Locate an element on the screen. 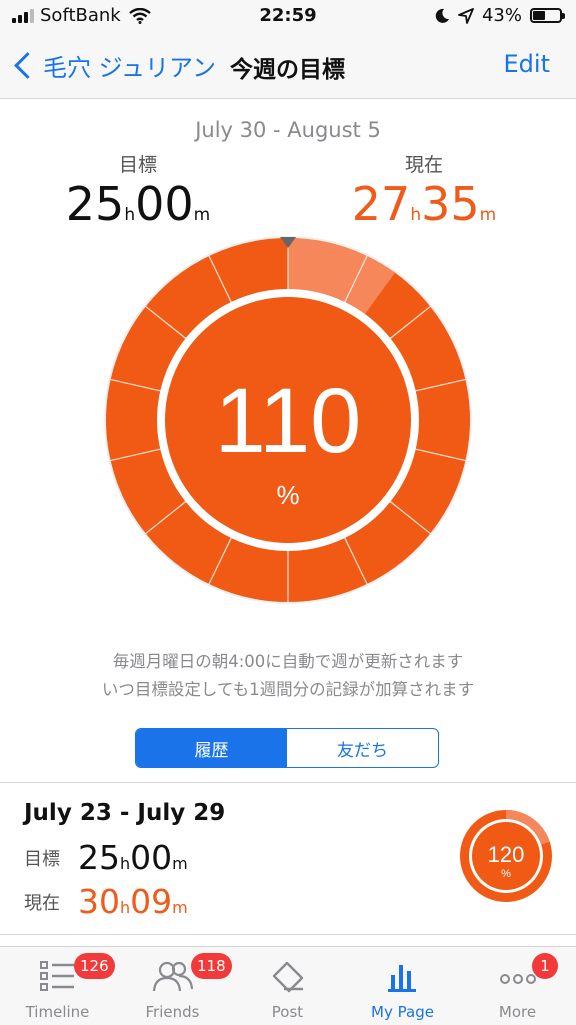 The image size is (576, 1025). chevron-left-icon is located at coordinates (27, 65).